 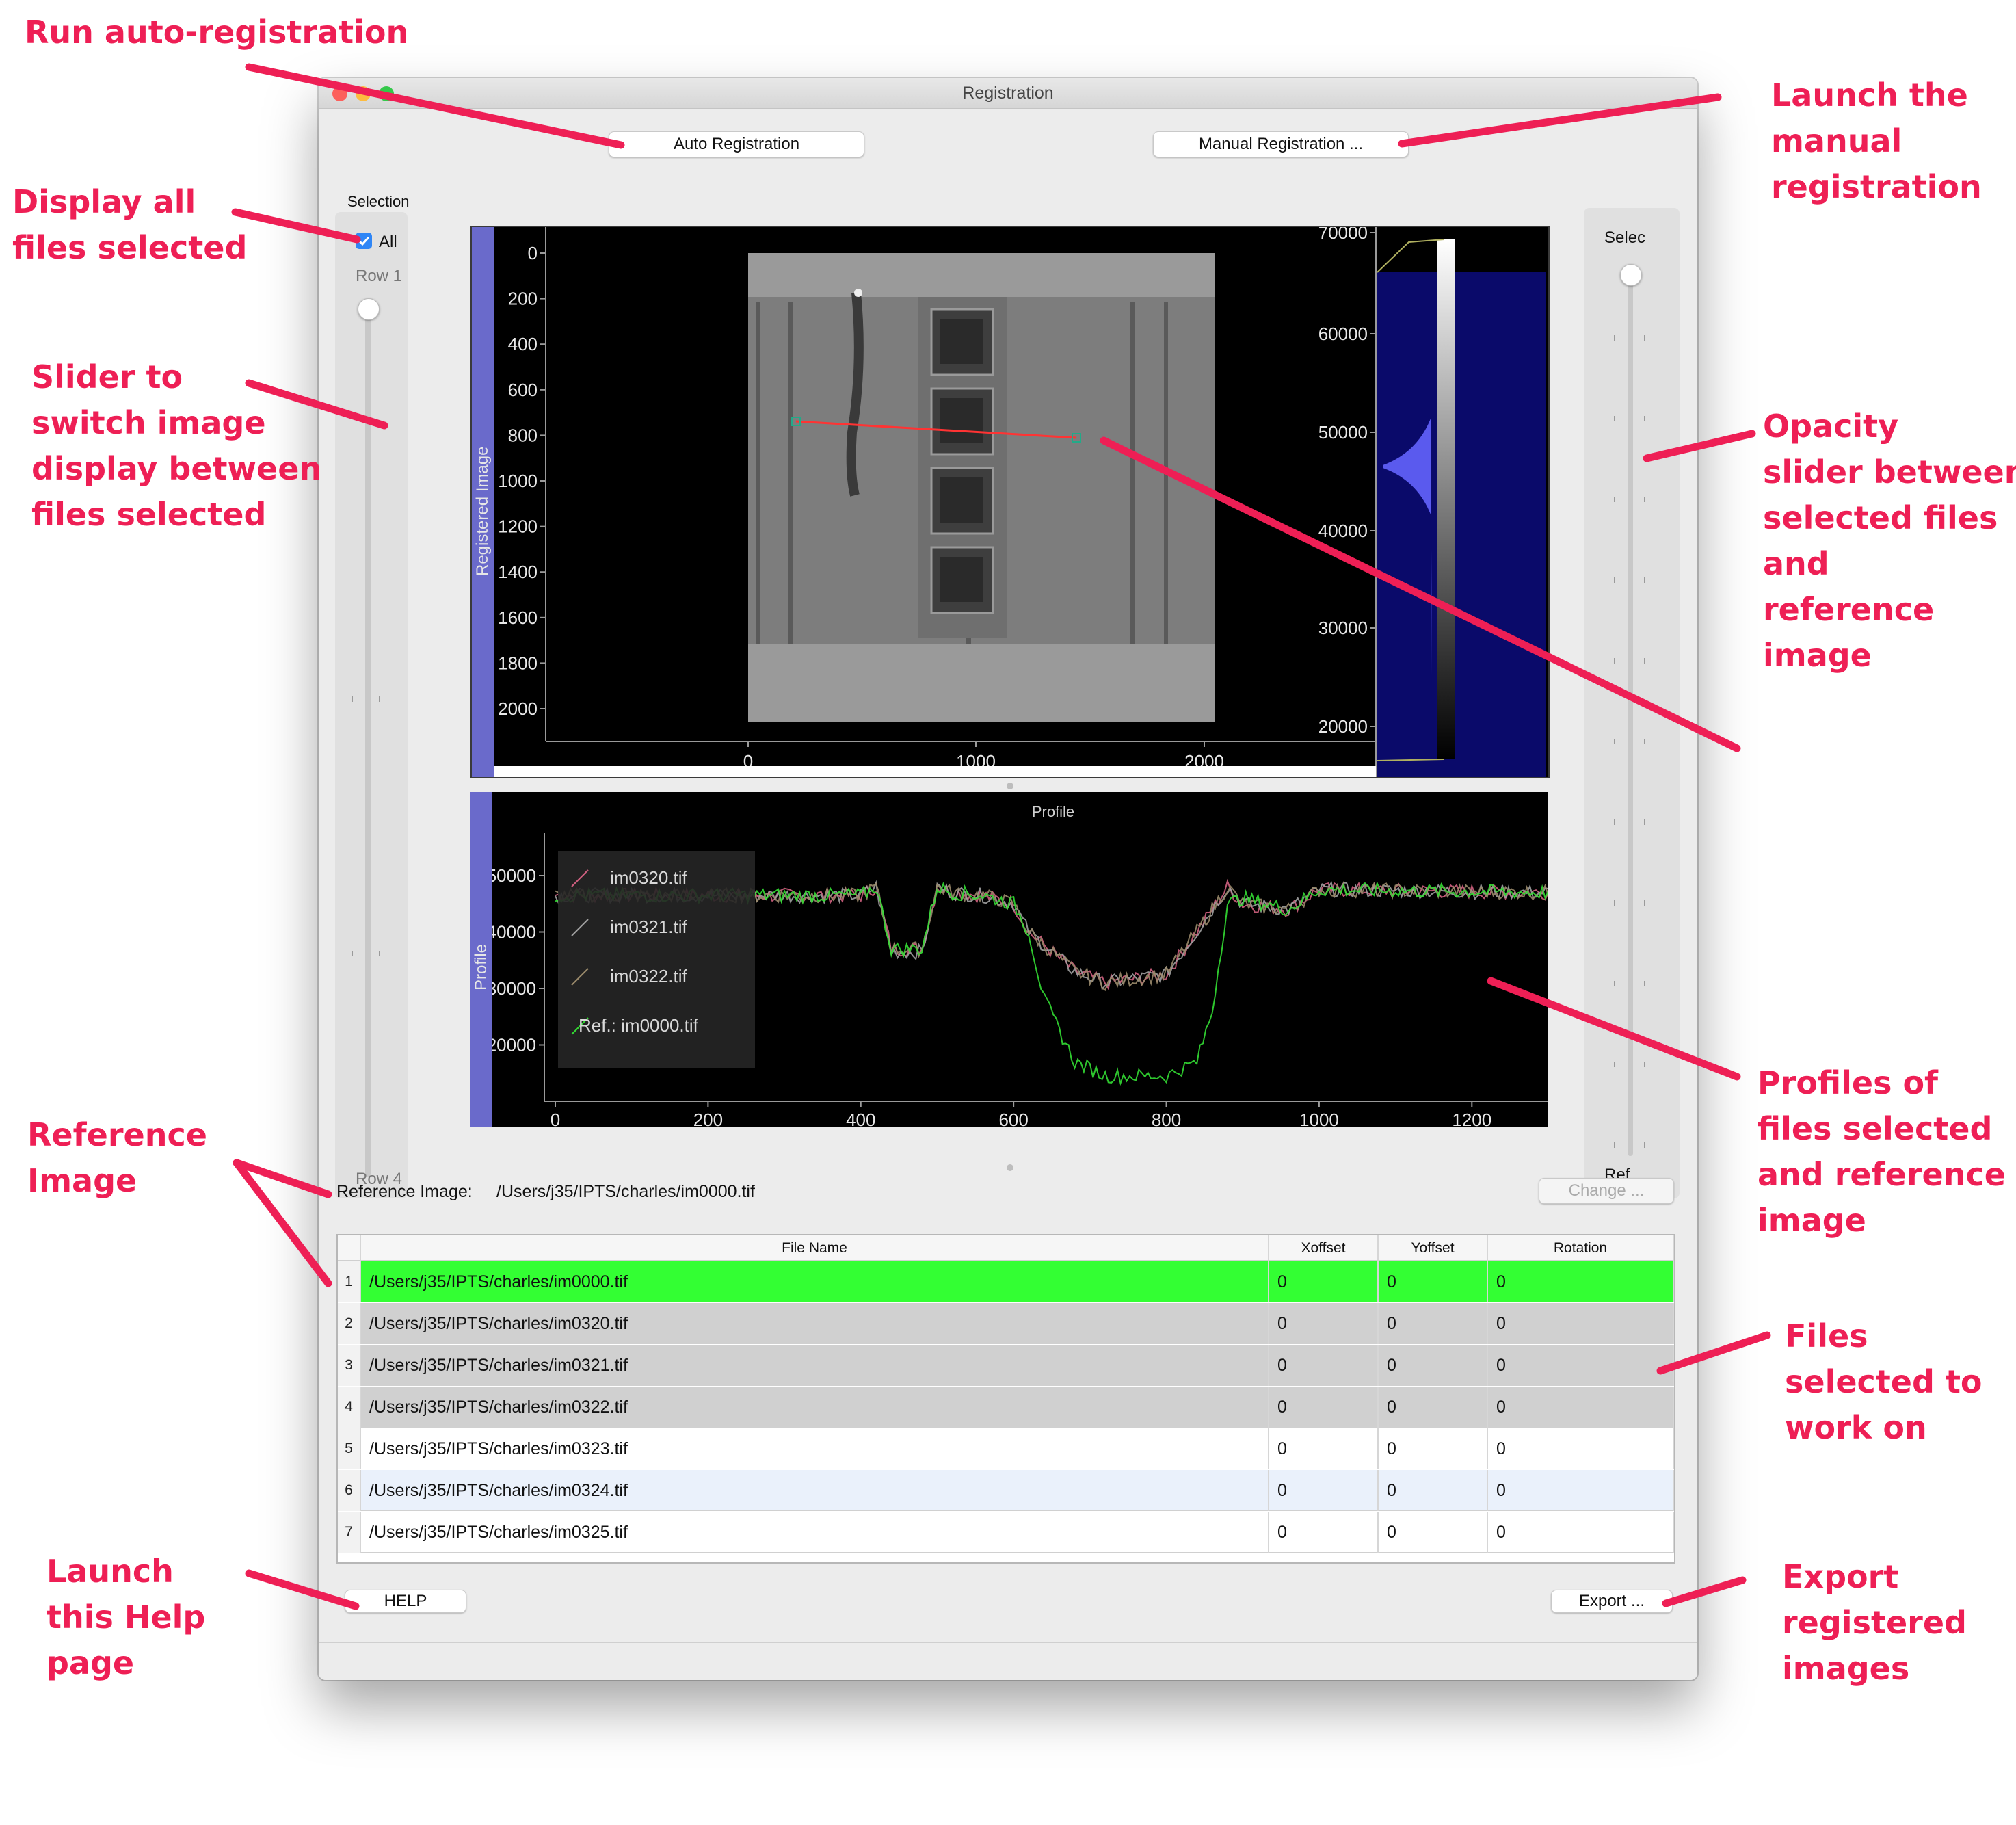 I want to click on row-number-header, so click(x=349, y=1248).